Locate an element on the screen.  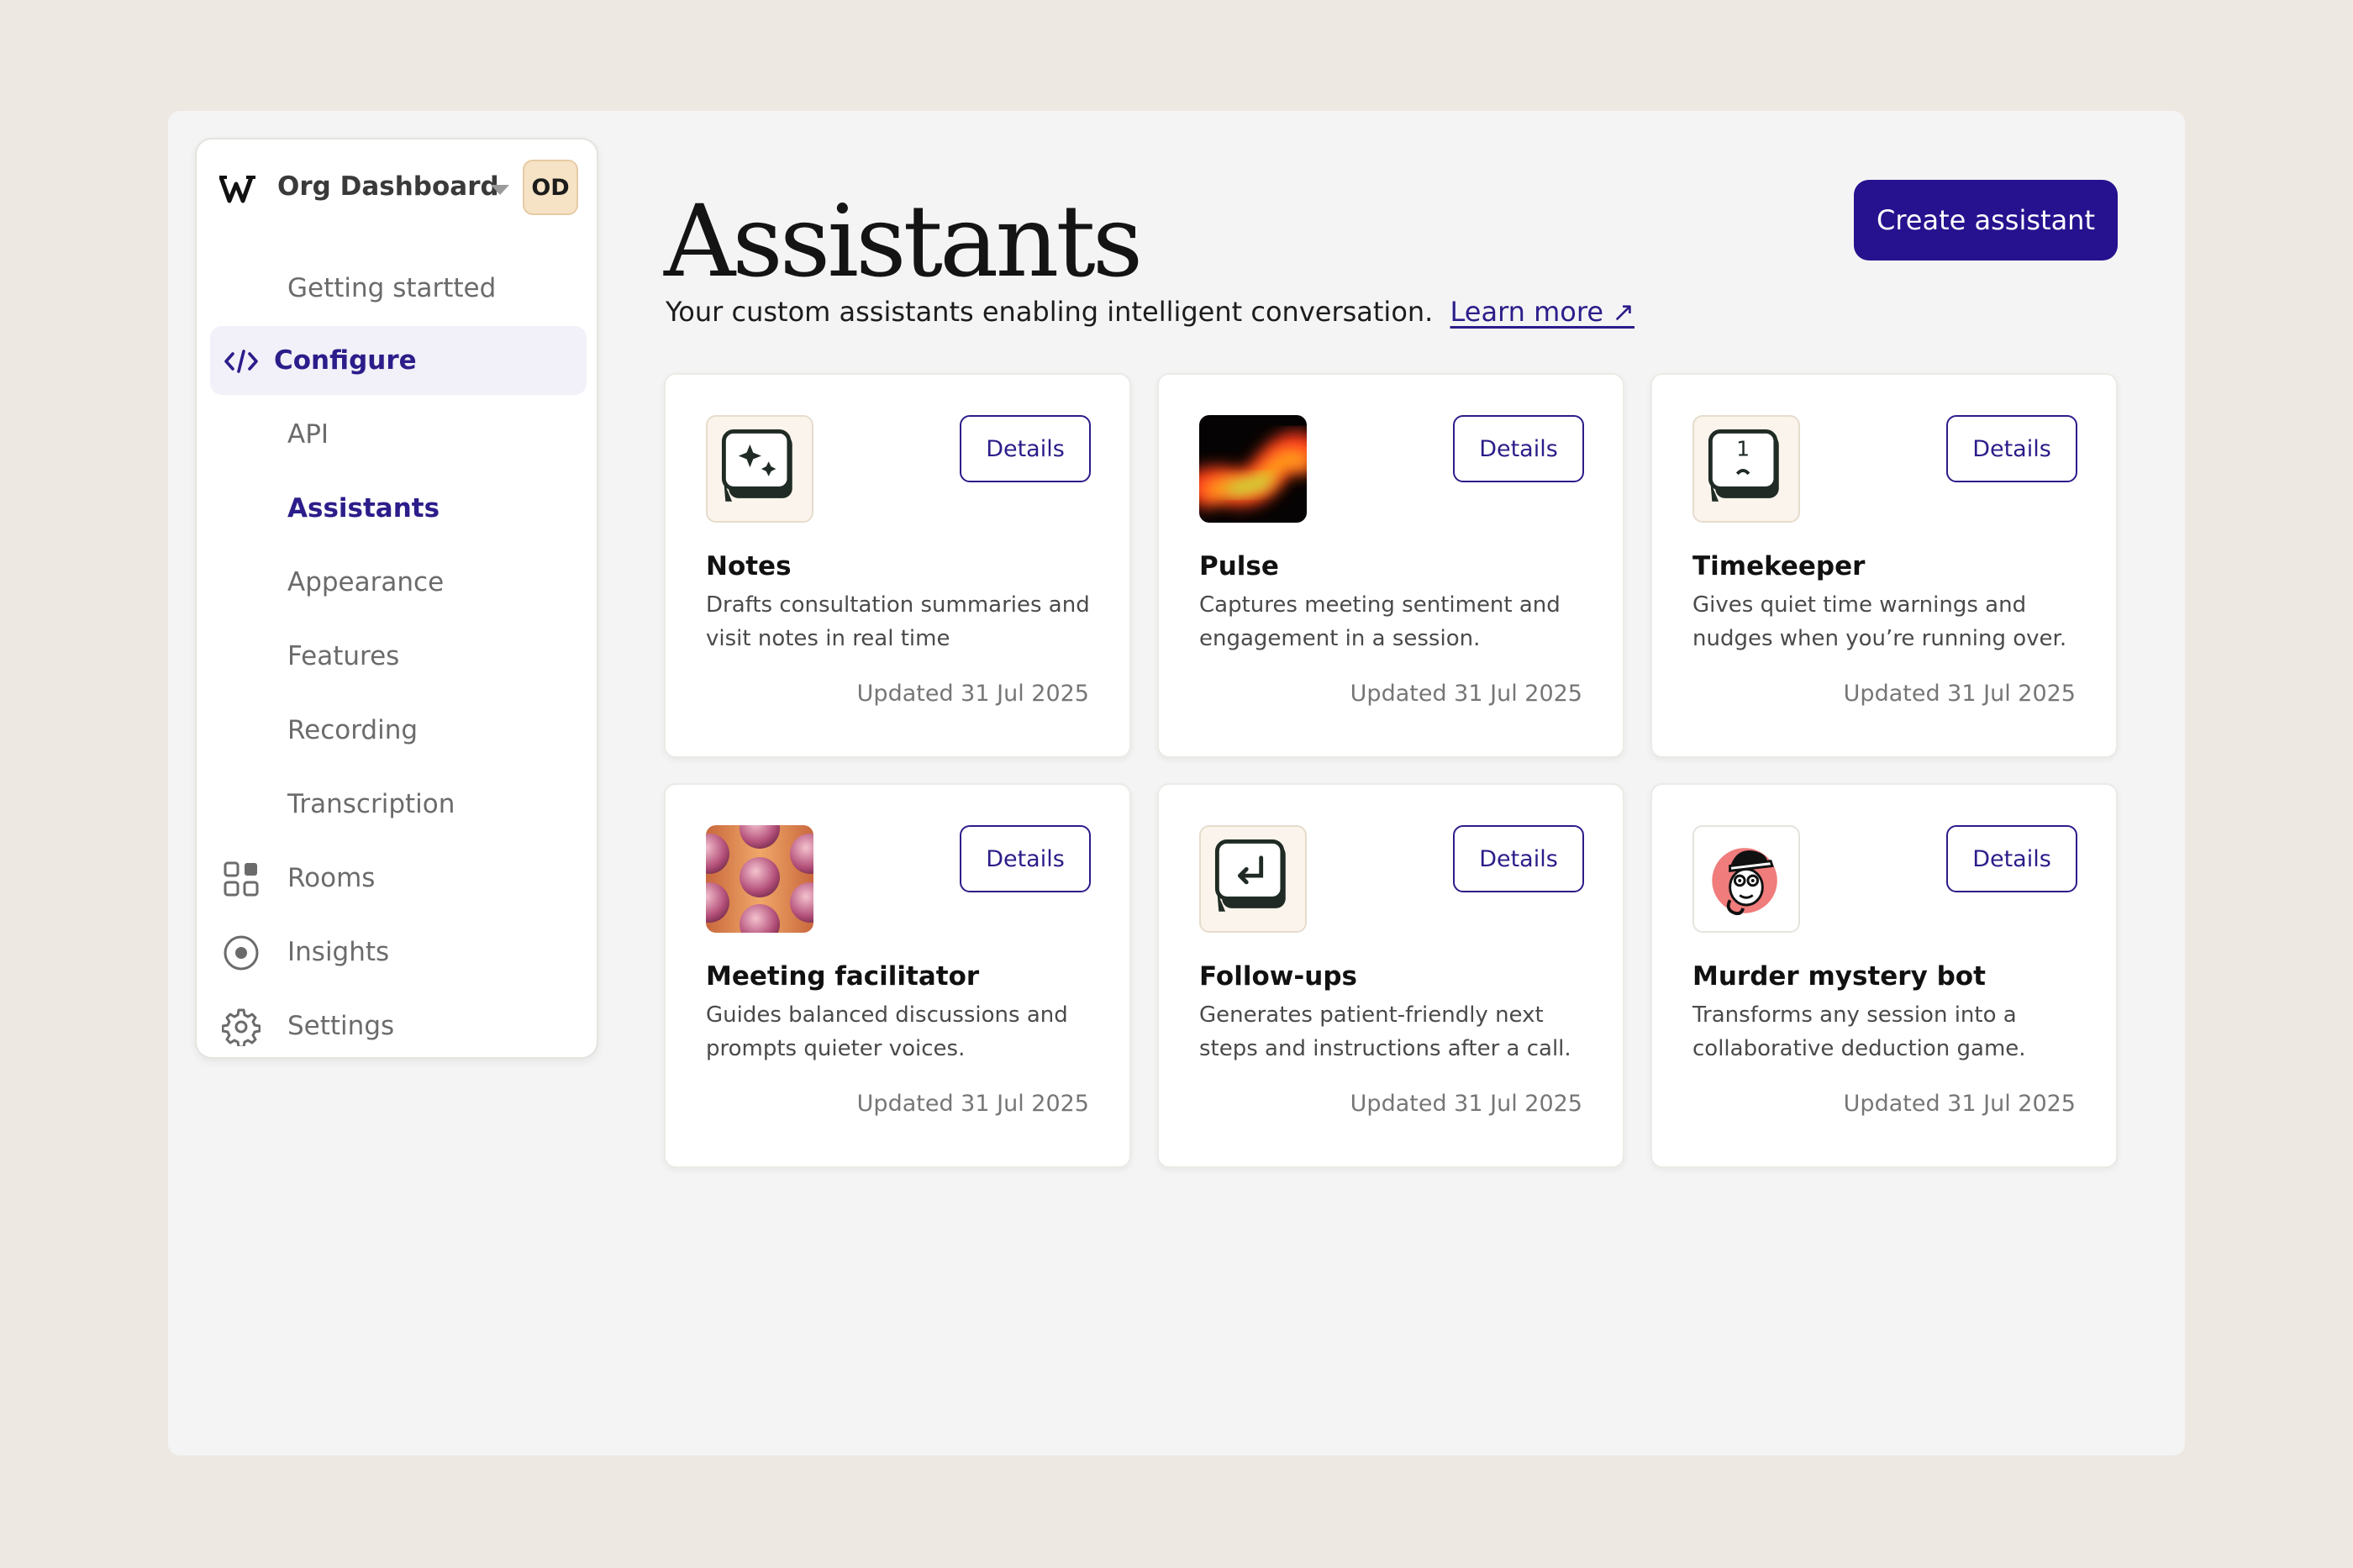
sidebar-item-label: Settings is located at coordinates (341, 1026).